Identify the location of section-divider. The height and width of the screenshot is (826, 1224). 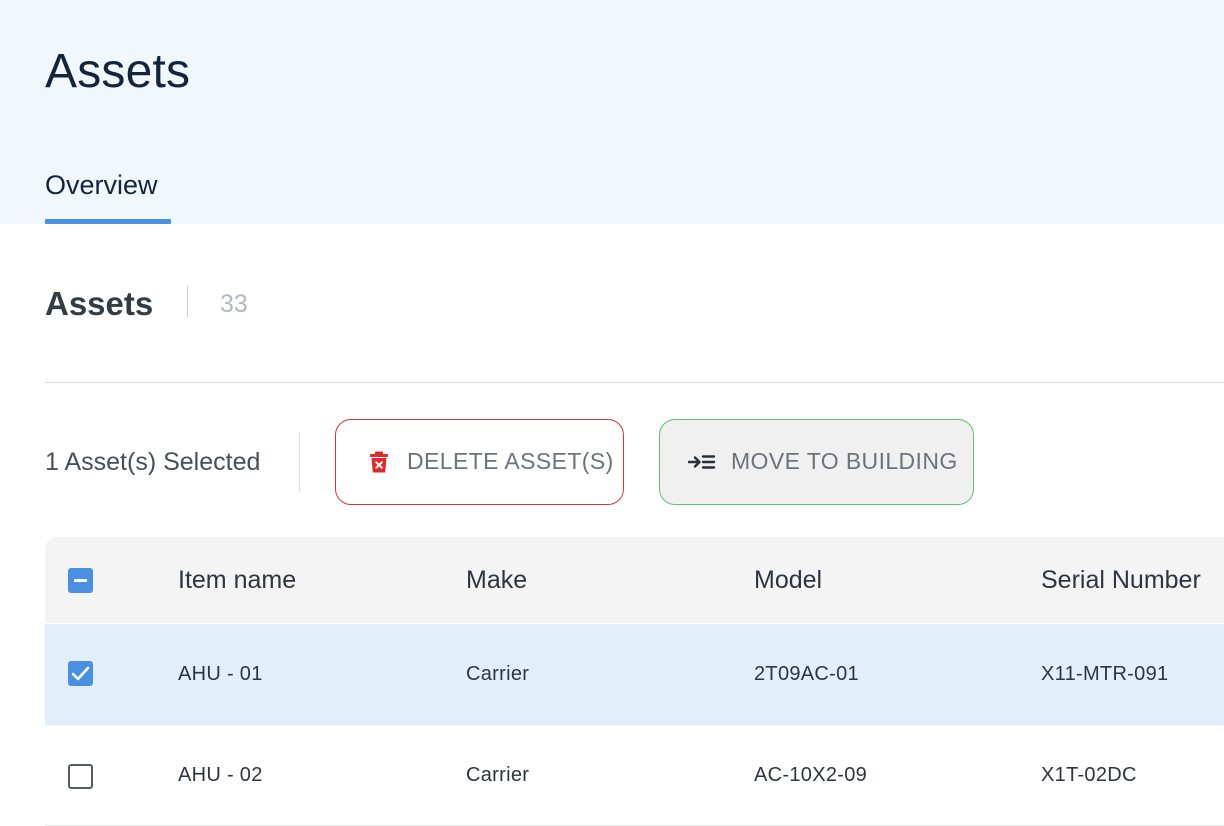
(634, 382).